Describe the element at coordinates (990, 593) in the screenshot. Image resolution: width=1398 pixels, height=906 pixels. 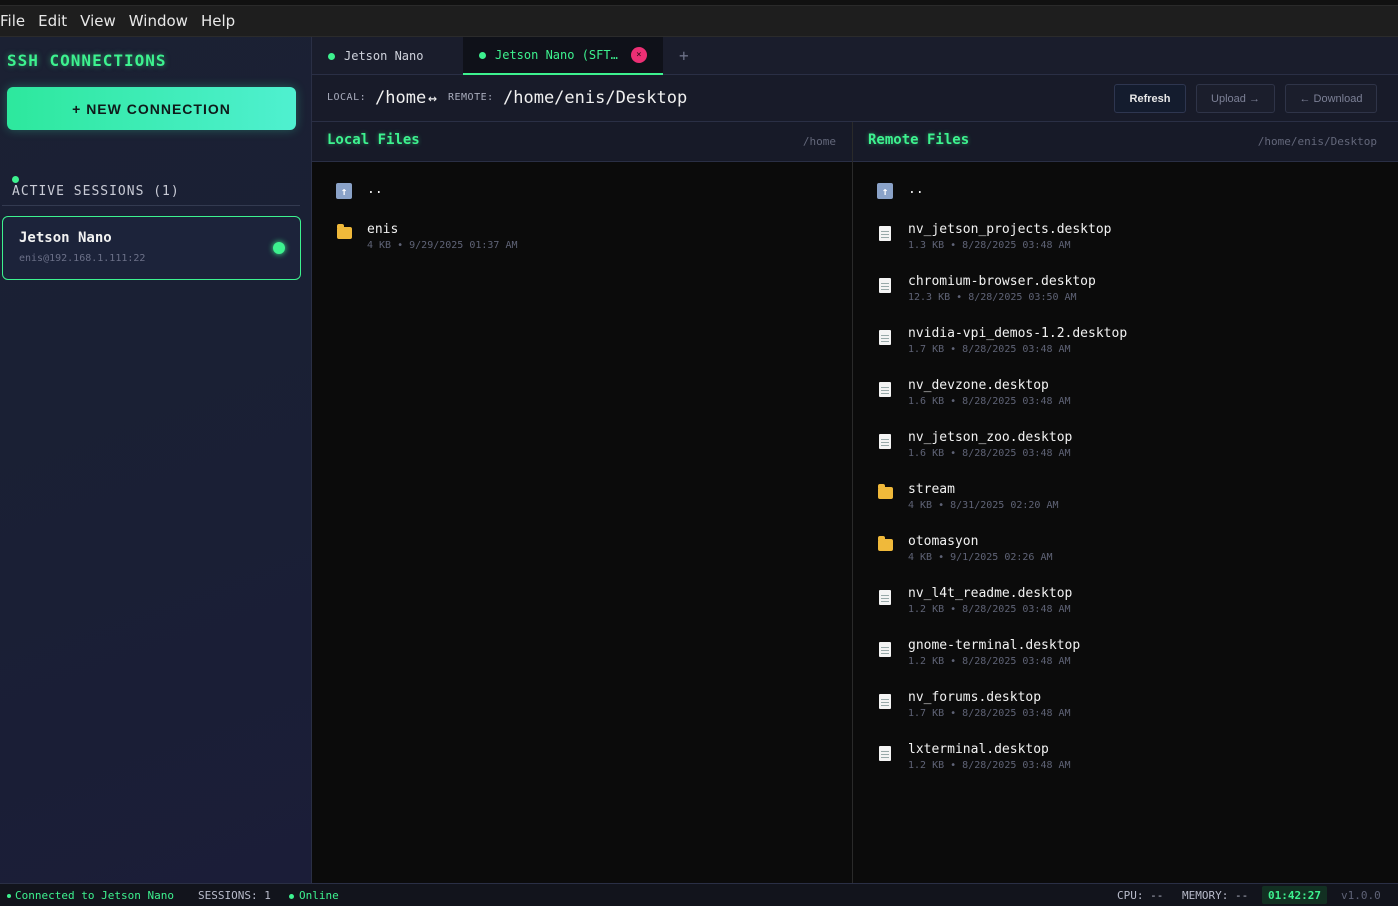
I see `entry-name: nv_l4t_readme.desktop` at that location.